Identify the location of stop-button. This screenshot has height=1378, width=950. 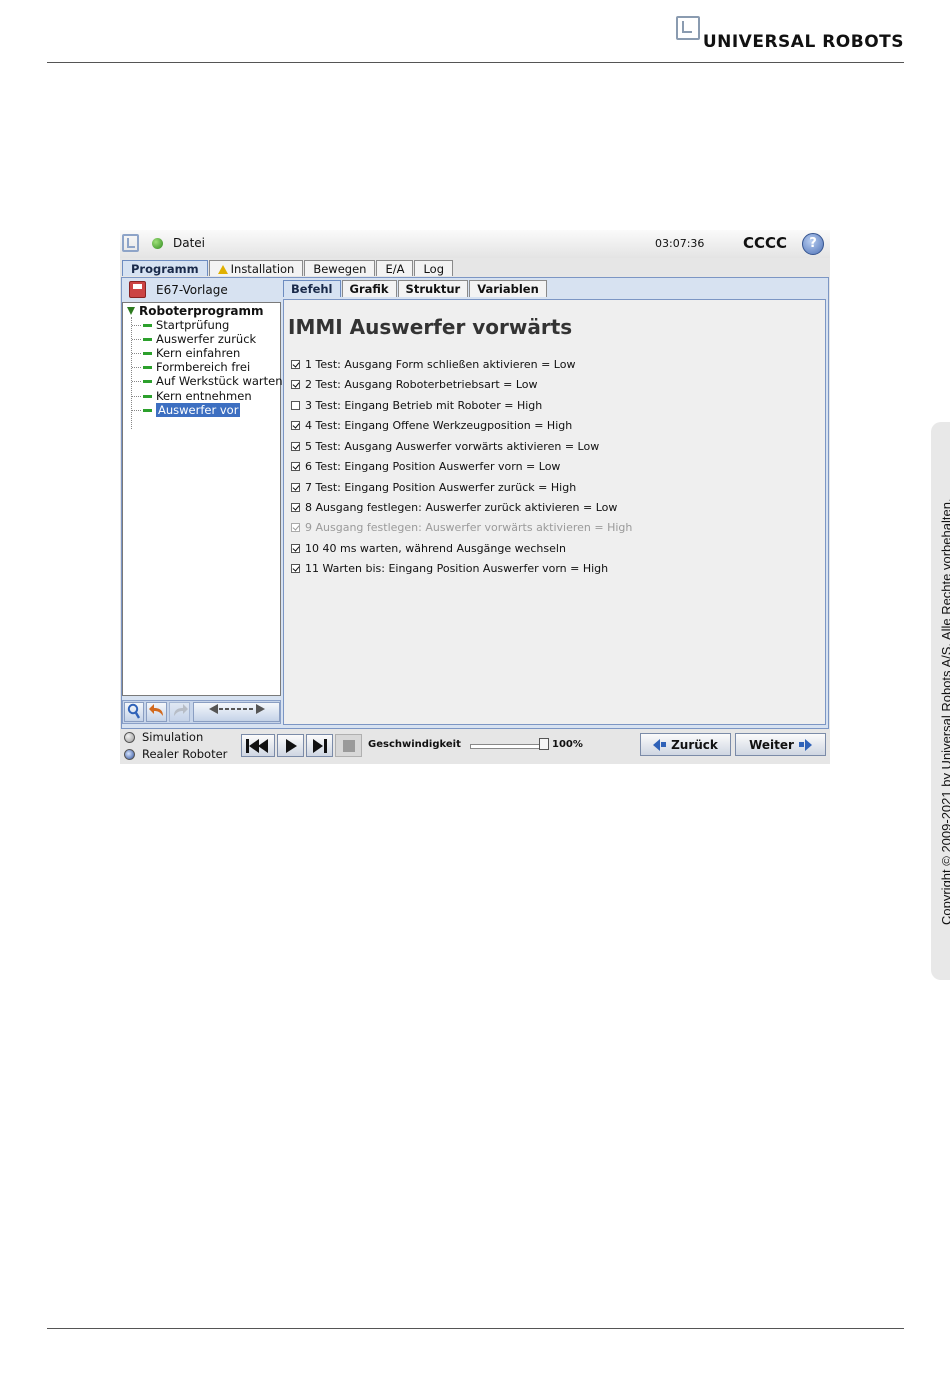
(348, 745).